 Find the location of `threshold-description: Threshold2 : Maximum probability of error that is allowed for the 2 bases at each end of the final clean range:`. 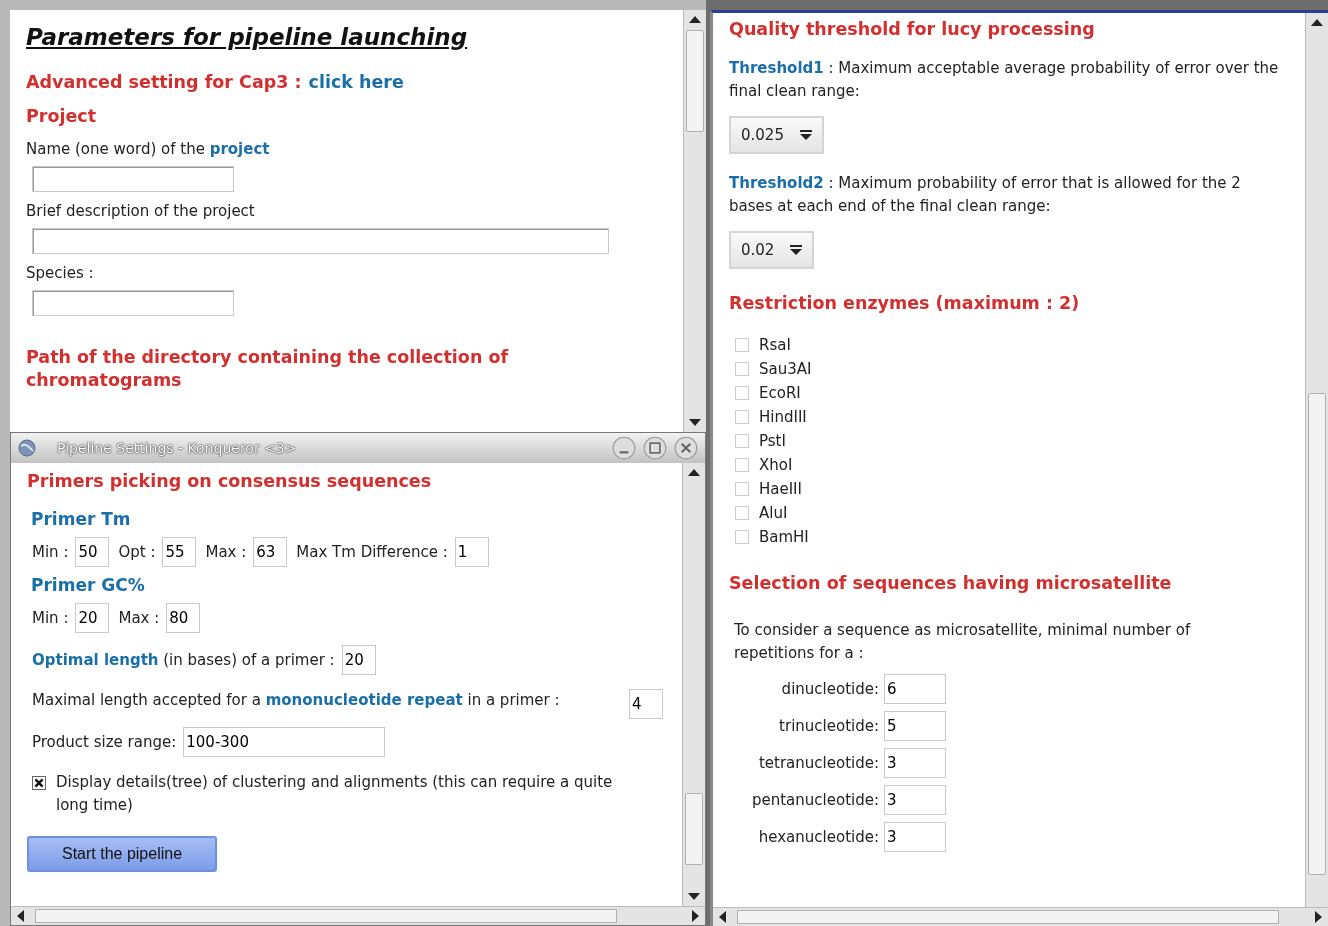

threshold-description: Threshold2 : Maximum probability of error that is allowed for the 2 bases at each end of the final clean range: is located at coordinates (985, 195).